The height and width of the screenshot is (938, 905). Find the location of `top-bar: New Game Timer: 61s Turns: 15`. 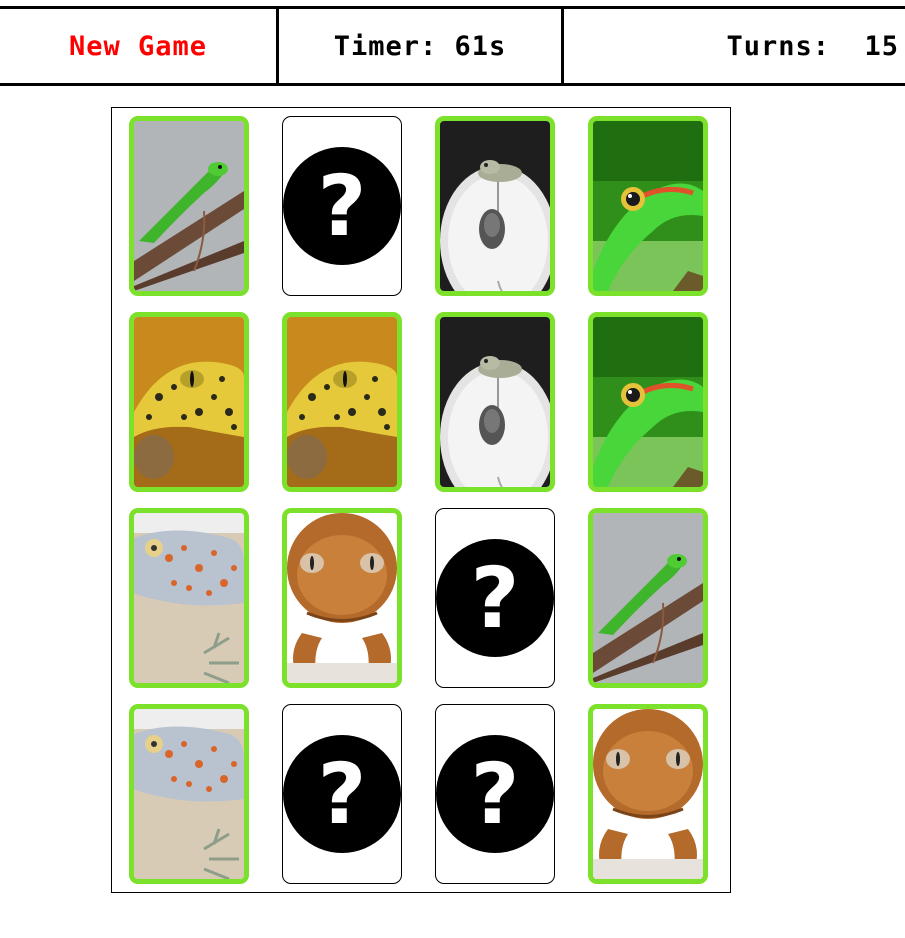

top-bar: New Game Timer: 61s Turns: 15 is located at coordinates (452, 46).